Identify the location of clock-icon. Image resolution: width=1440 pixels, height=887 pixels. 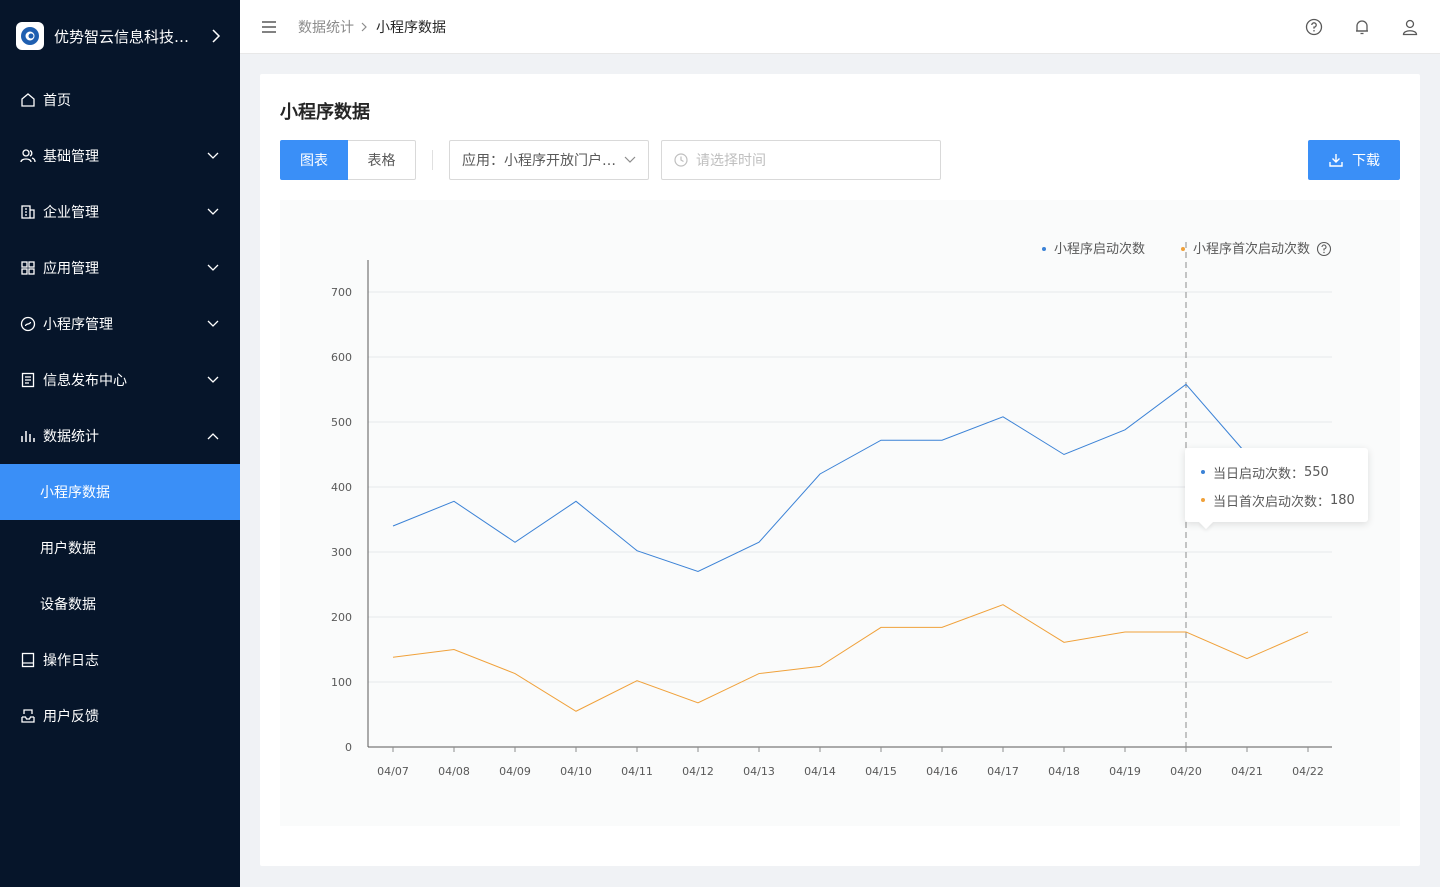
(681, 160).